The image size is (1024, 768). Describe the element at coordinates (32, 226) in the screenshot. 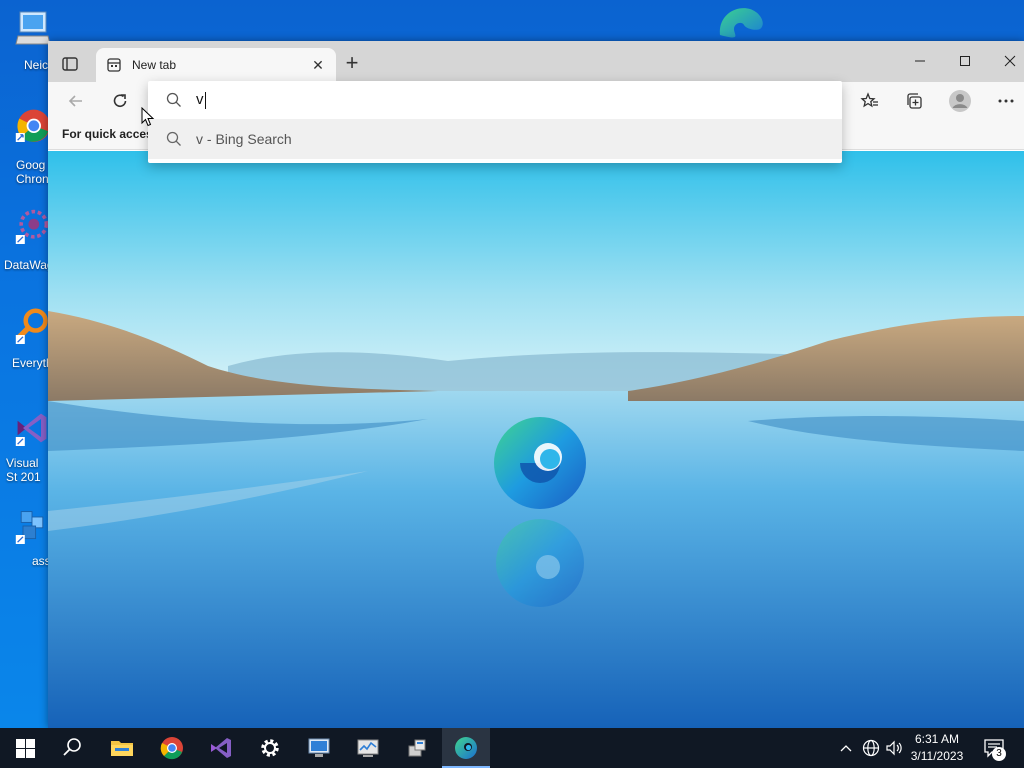

I see `datawag-icon` at that location.